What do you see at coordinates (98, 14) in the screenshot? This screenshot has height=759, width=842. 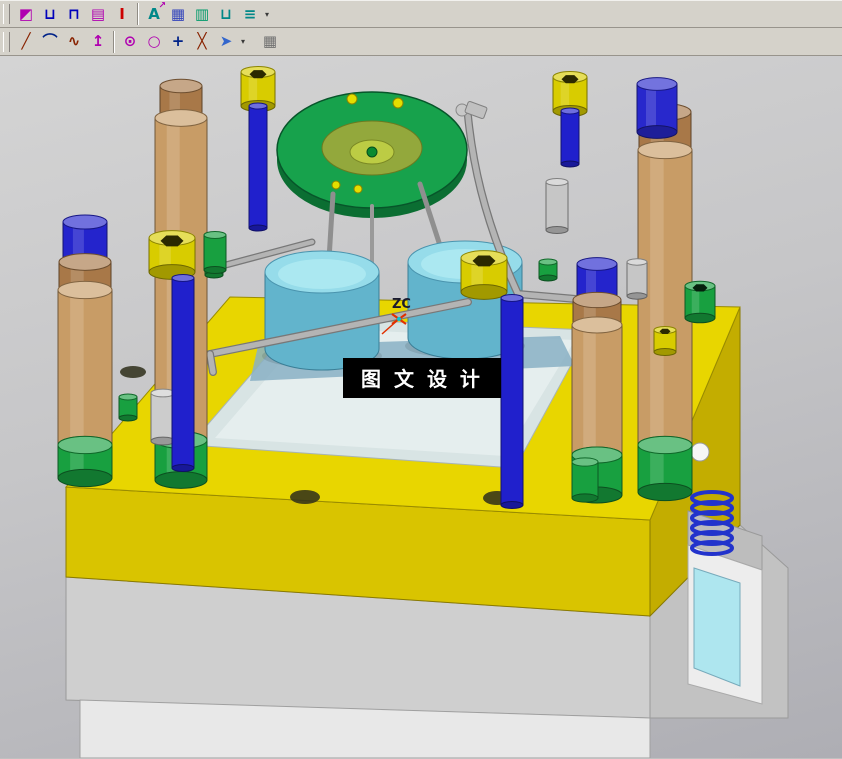 I see `gauge-icon: ▤` at bounding box center [98, 14].